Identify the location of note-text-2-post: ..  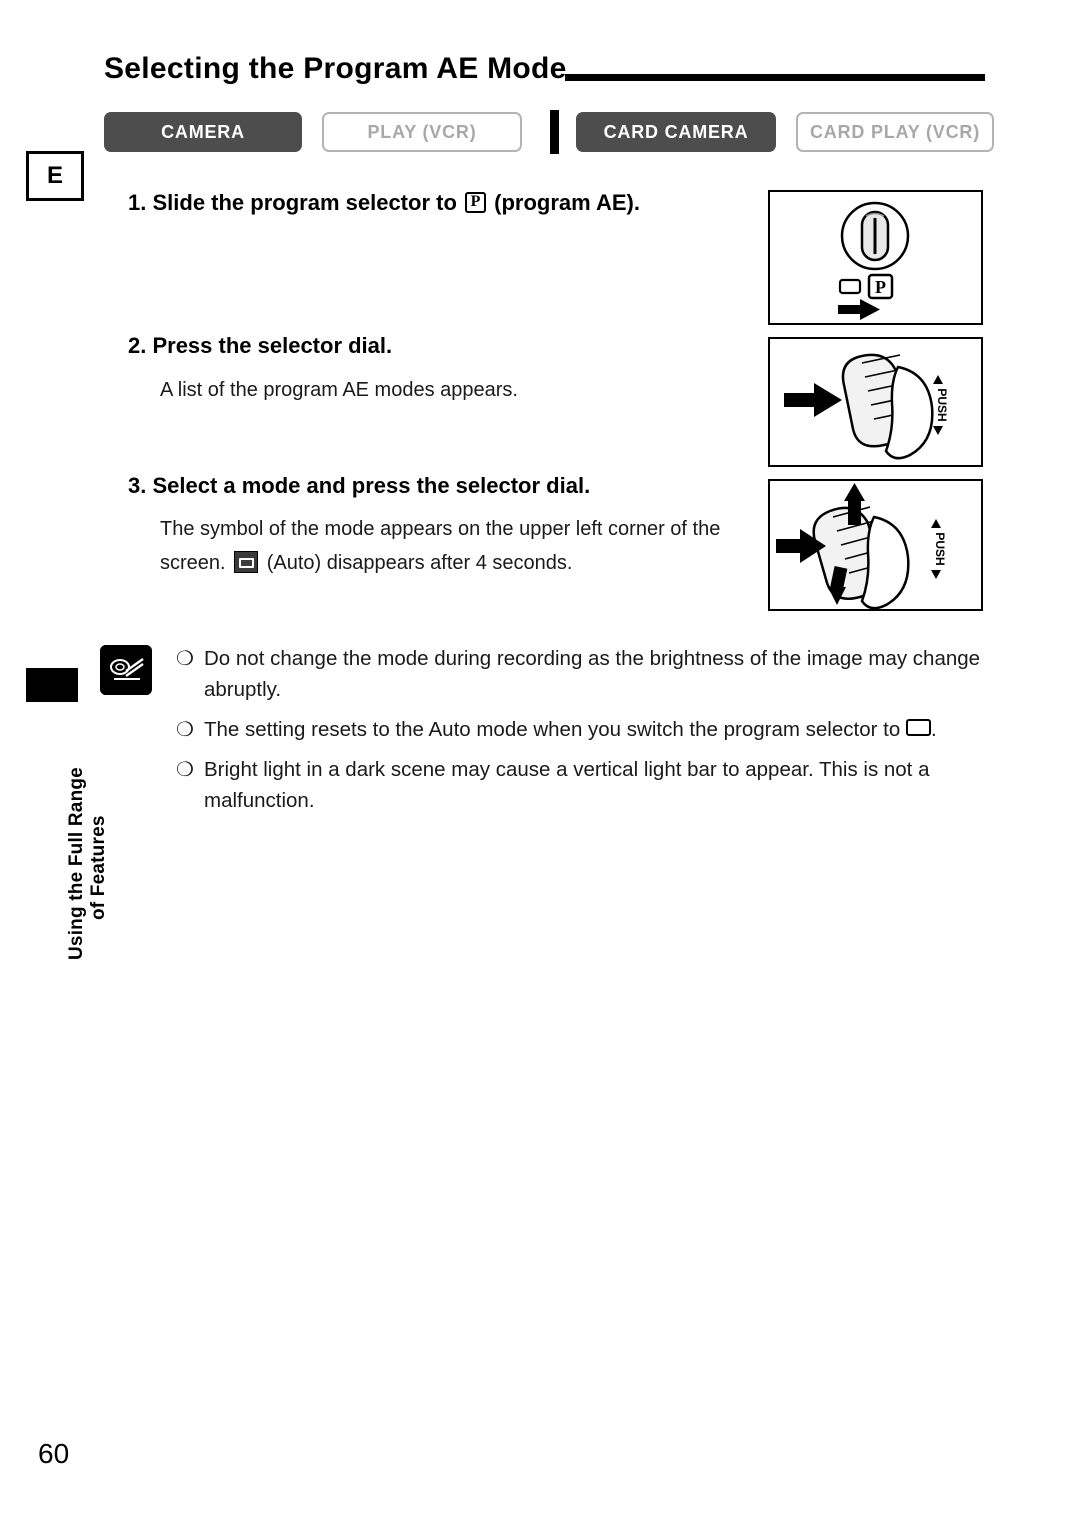
(933, 729).